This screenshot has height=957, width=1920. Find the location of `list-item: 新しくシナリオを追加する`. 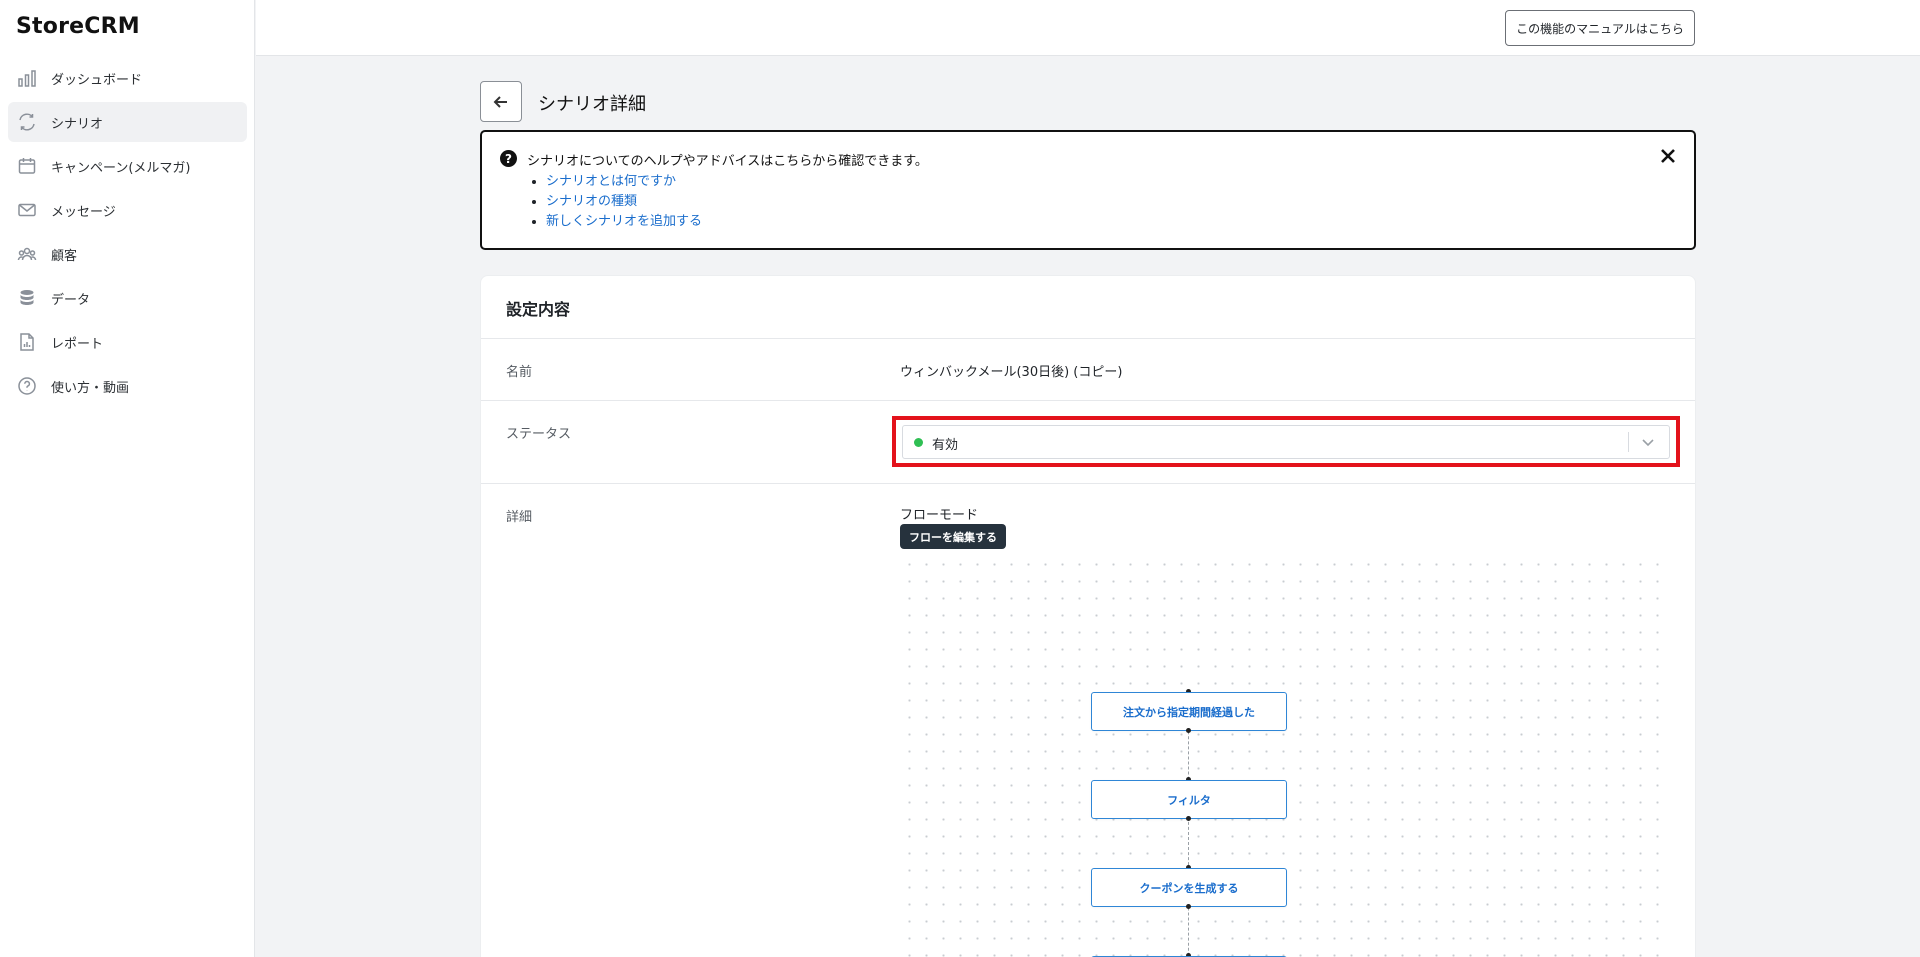

list-item: 新しくシナリオを追加する is located at coordinates (624, 222).